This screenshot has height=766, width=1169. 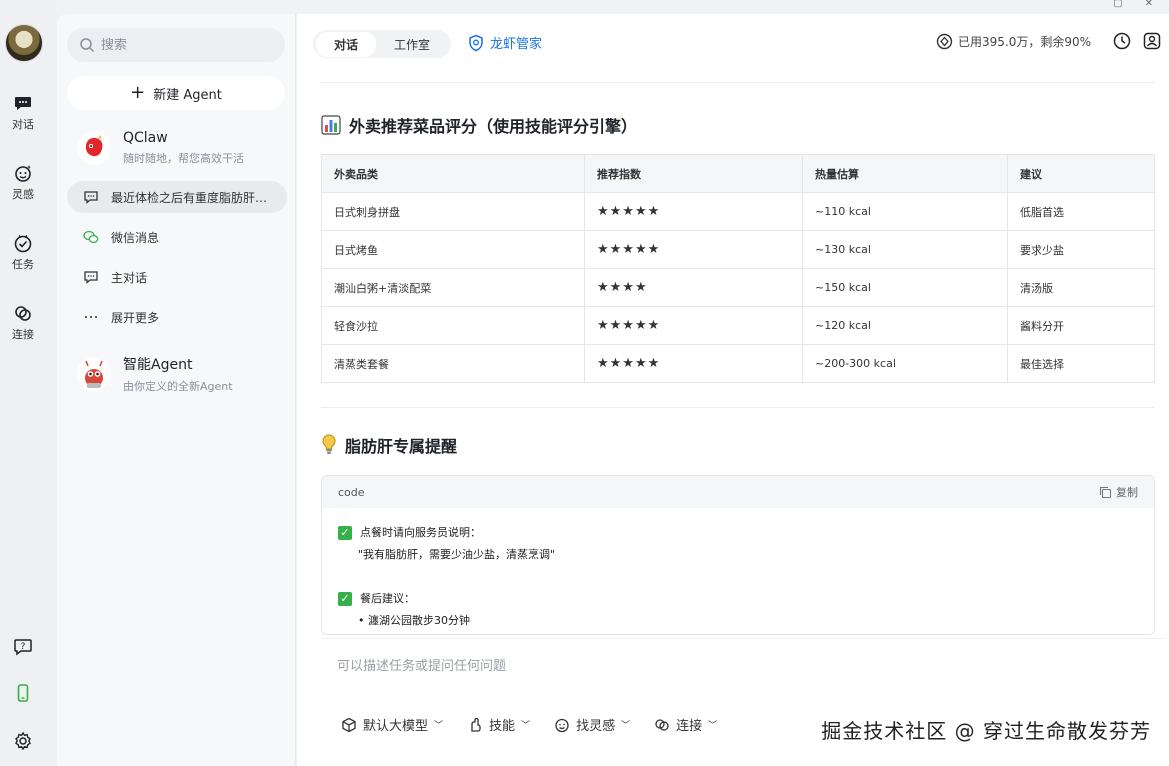 What do you see at coordinates (662, 724) in the screenshot?
I see `link-icon` at bounding box center [662, 724].